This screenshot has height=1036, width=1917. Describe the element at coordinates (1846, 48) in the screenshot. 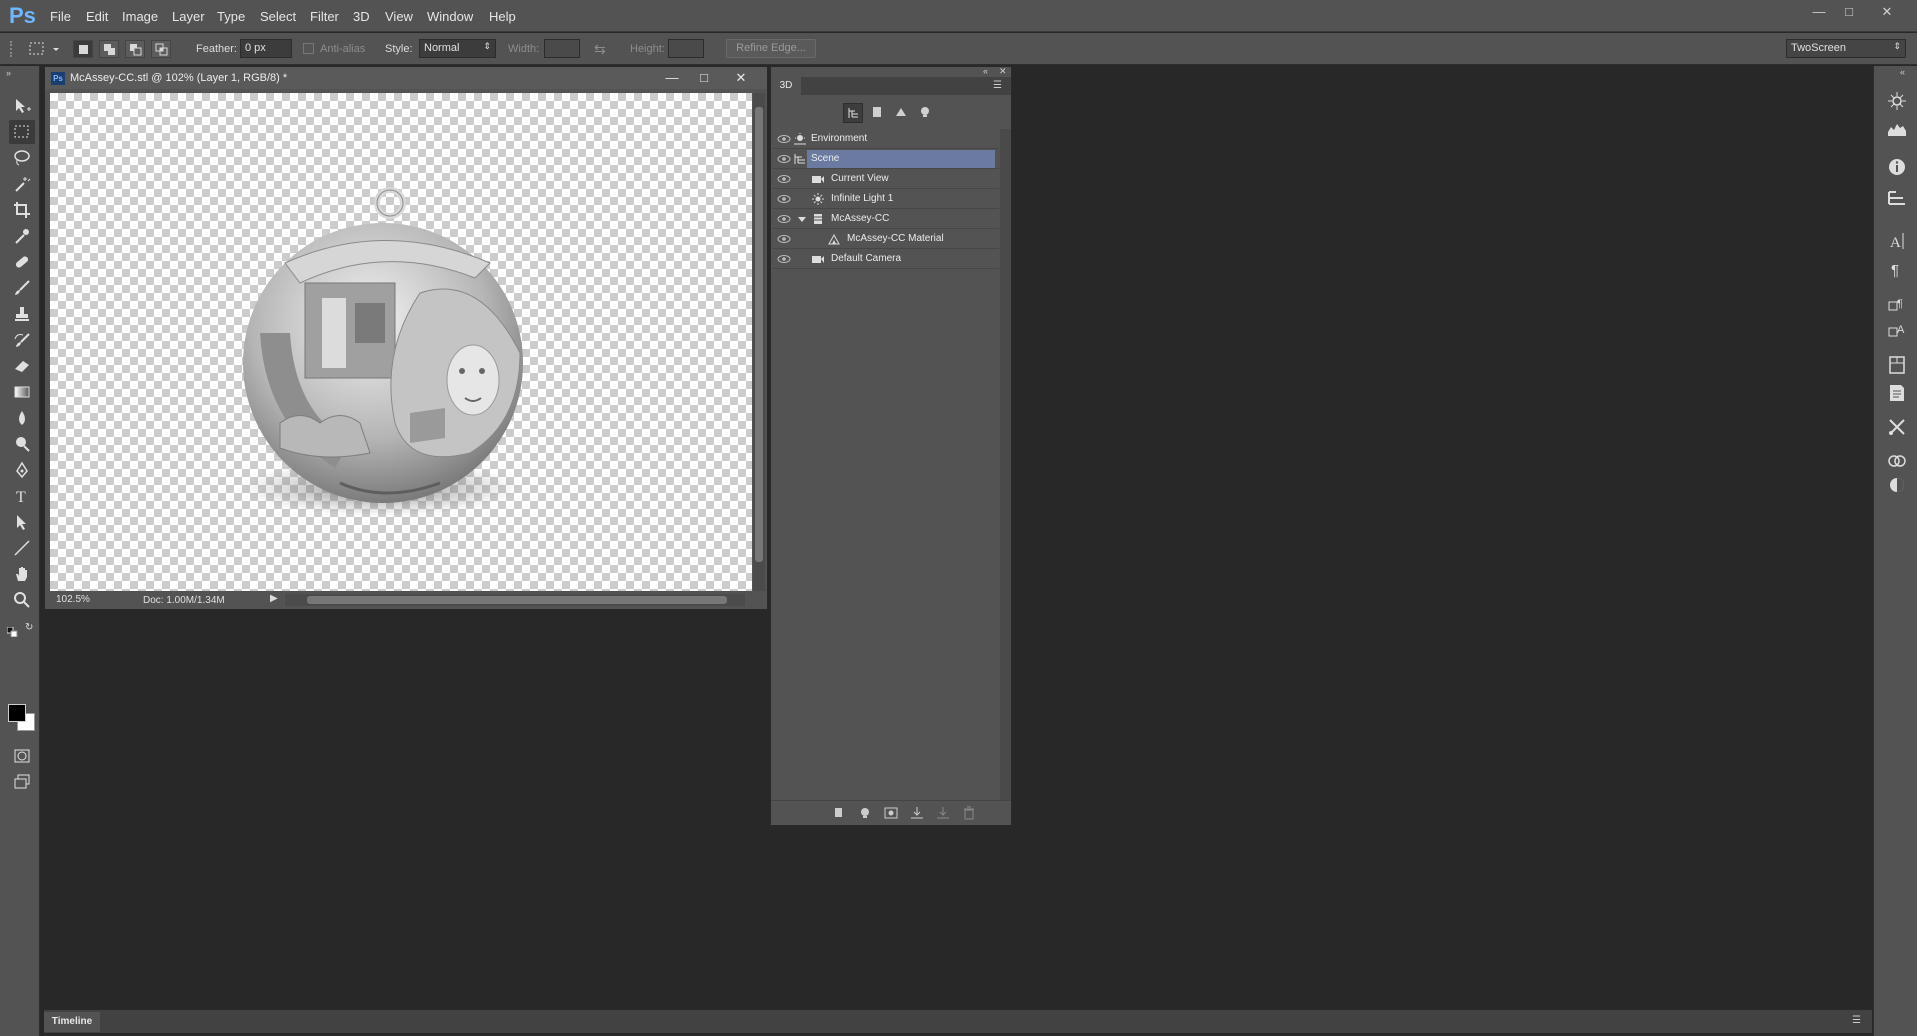

I see `workspace-select: TwoScreen ⇕` at that location.